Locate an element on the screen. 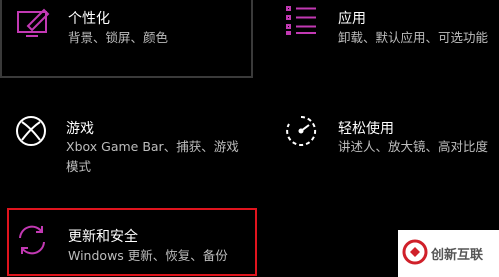 The height and width of the screenshot is (277, 499). tile-title: 个性化 is located at coordinates (89, 19).